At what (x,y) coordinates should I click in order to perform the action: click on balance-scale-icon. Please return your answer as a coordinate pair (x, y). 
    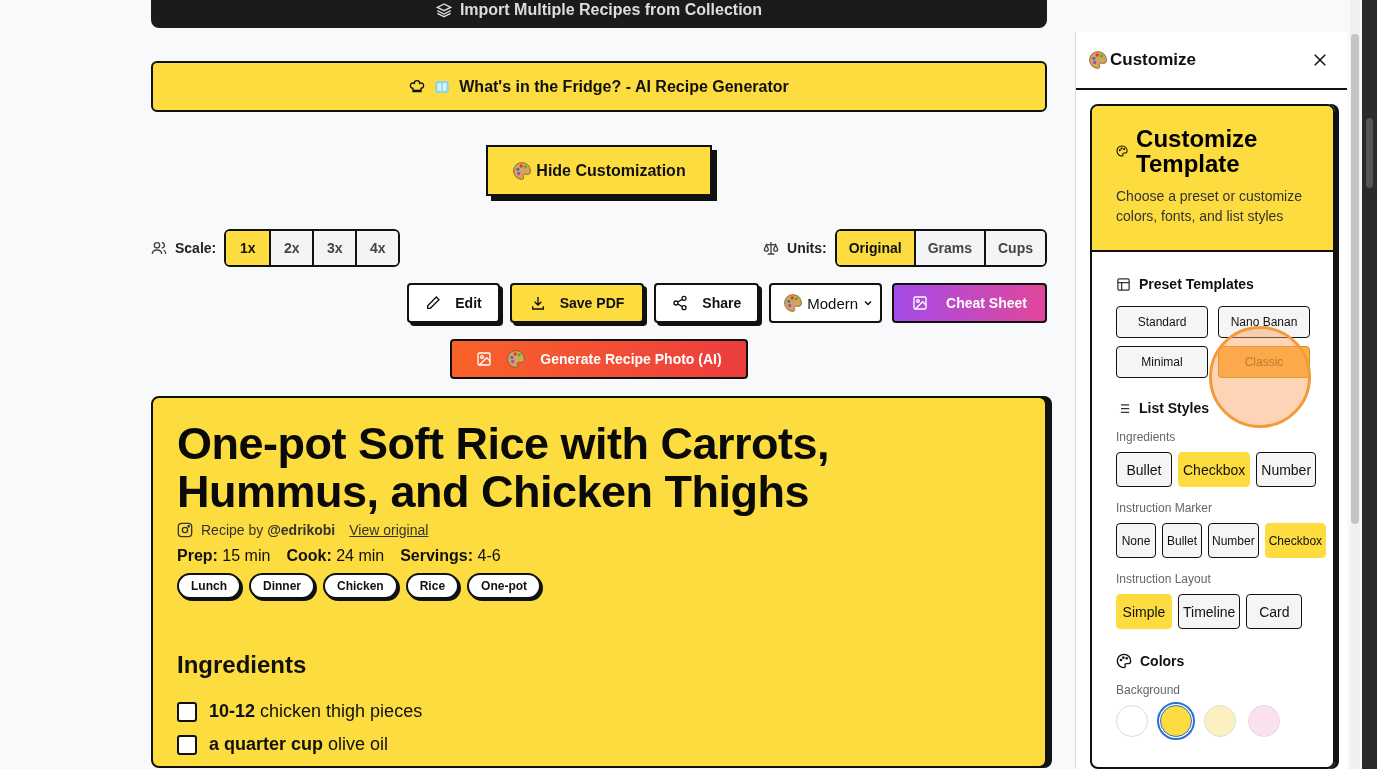
    Looking at the image, I should click on (771, 248).